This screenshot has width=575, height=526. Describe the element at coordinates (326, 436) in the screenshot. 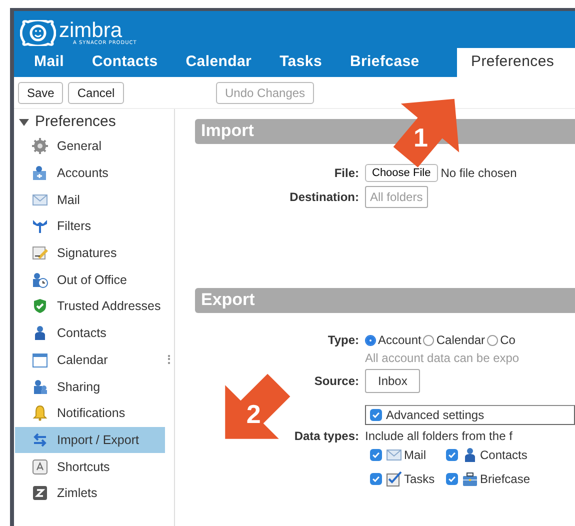

I see `form-label: Data types:` at that location.